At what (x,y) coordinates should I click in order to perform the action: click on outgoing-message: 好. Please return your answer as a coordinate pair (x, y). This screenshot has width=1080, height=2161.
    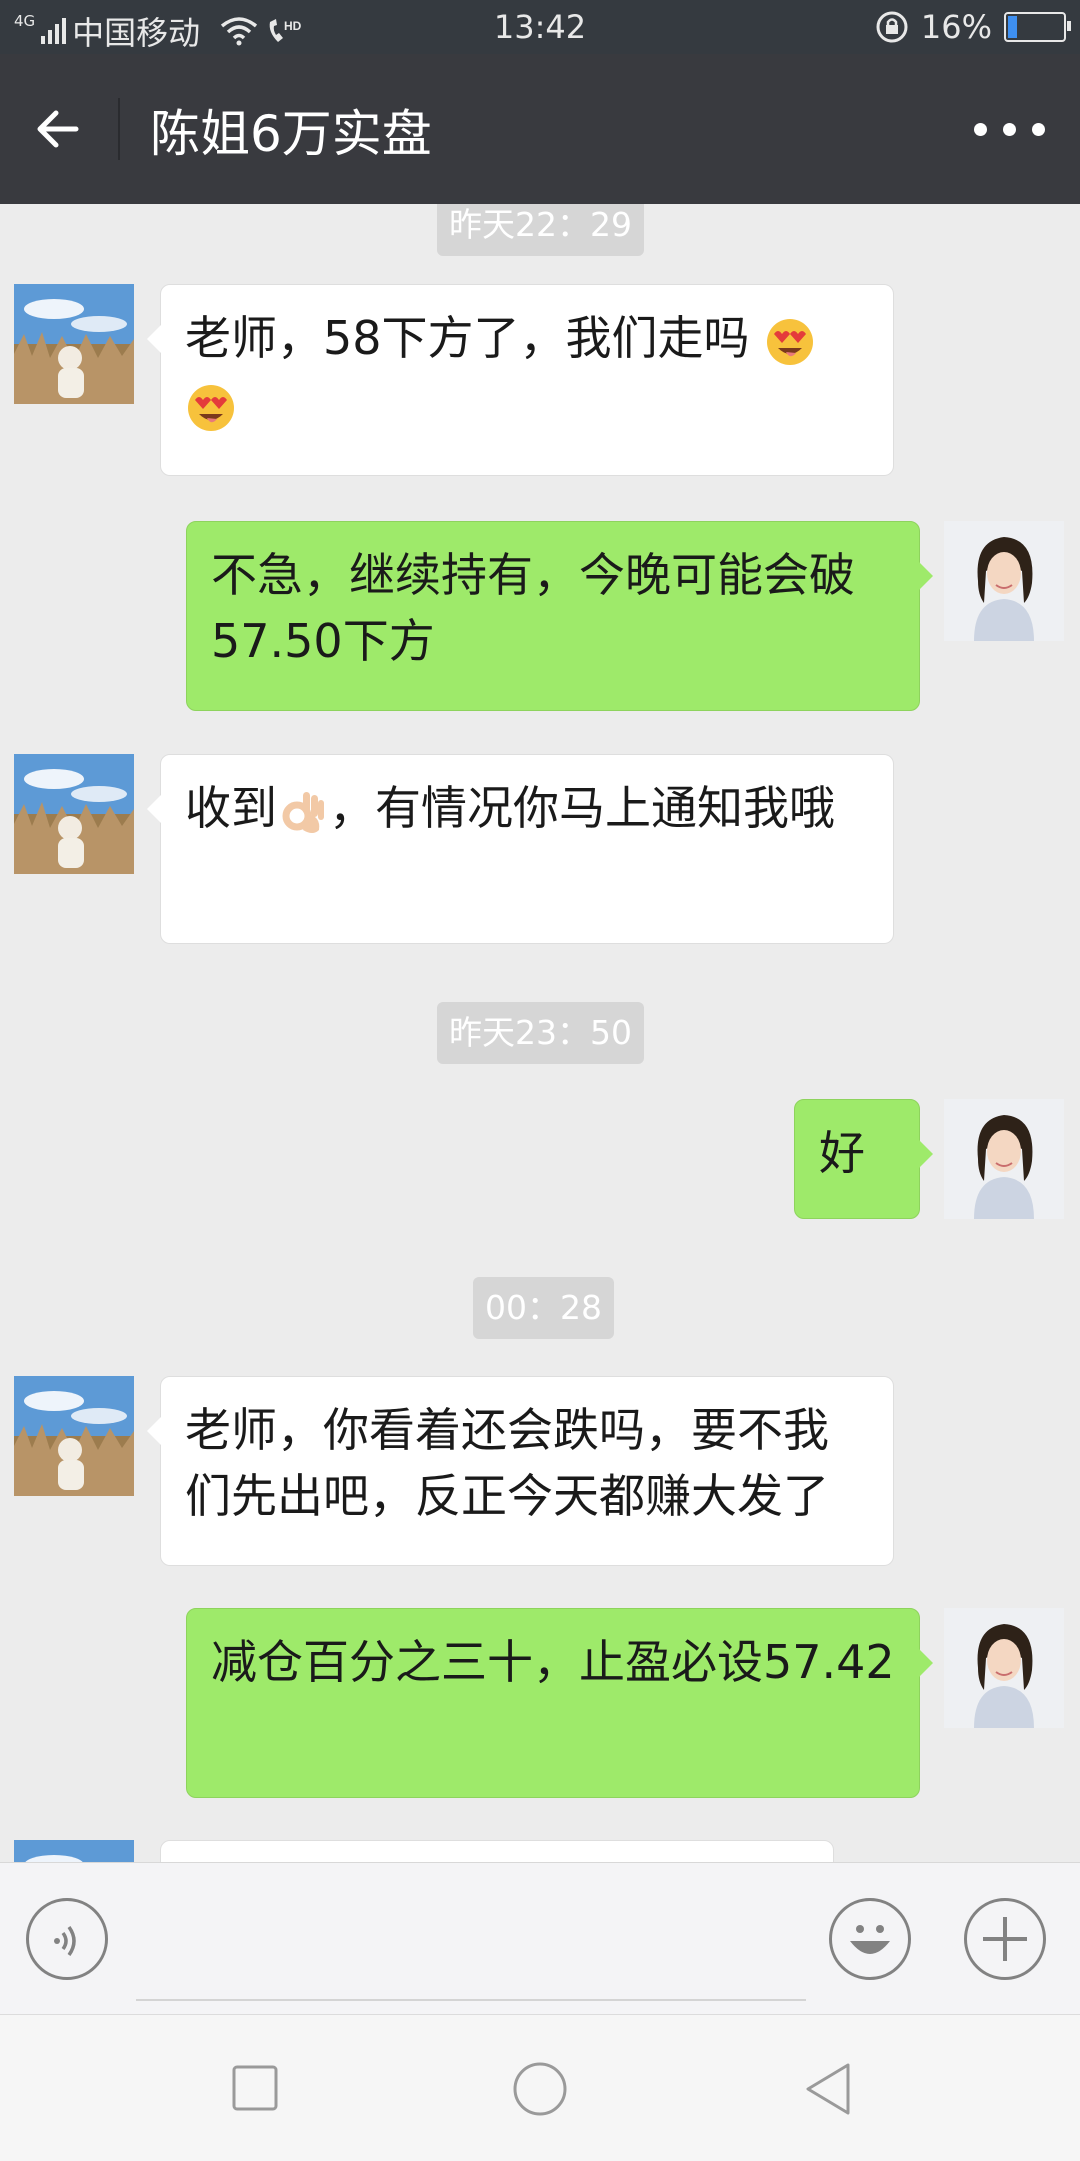
    Looking at the image, I should click on (863, 1159).